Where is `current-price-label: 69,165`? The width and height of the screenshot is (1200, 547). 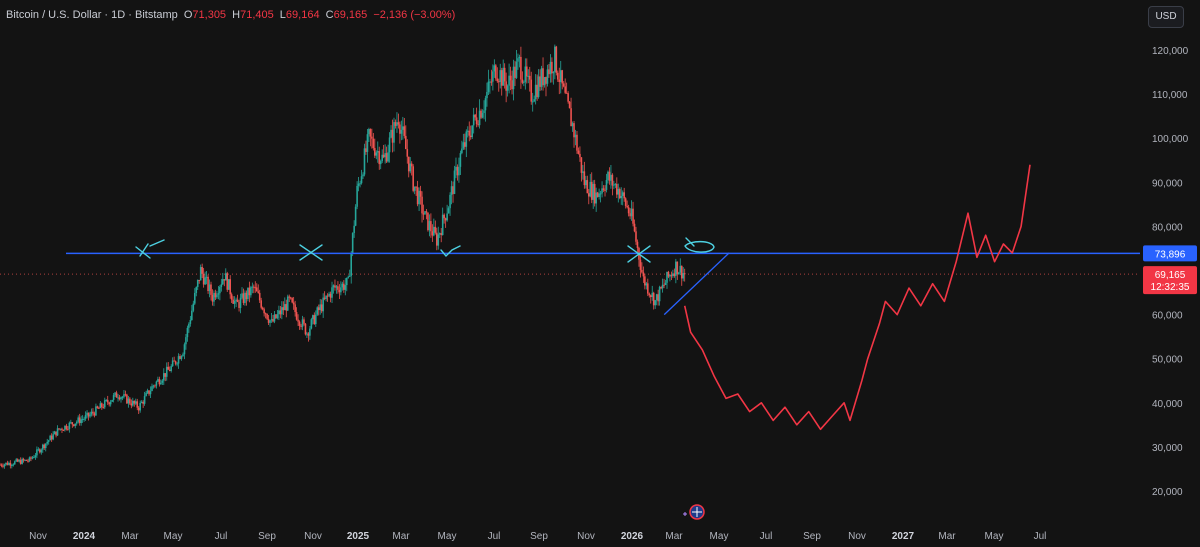 current-price-label: 69,165 is located at coordinates (1170, 275).